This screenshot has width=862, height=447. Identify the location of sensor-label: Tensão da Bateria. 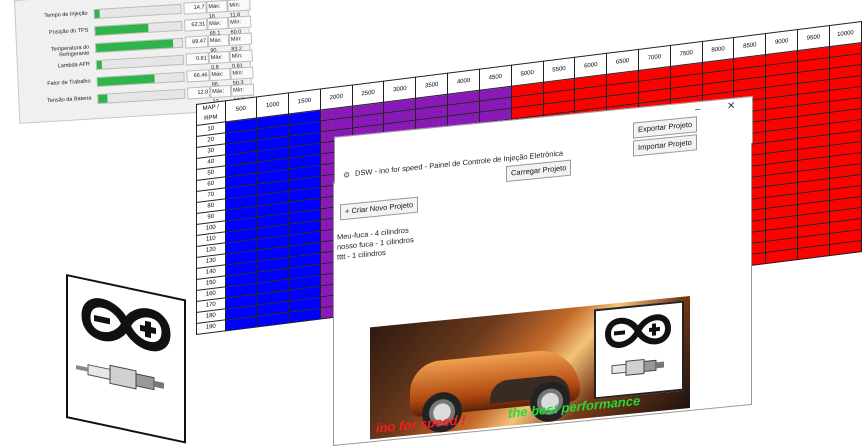
(69, 100).